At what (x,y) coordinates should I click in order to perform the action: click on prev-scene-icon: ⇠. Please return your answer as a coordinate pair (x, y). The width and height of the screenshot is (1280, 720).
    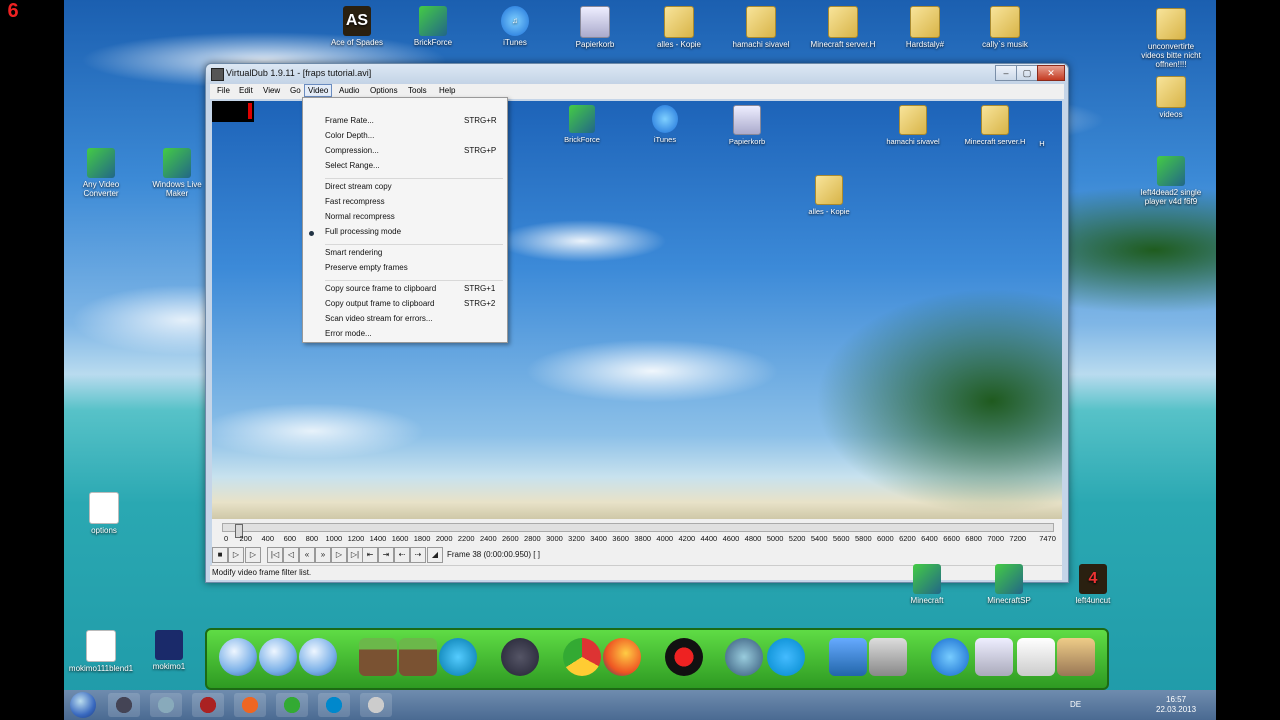
    Looking at the image, I should click on (402, 555).